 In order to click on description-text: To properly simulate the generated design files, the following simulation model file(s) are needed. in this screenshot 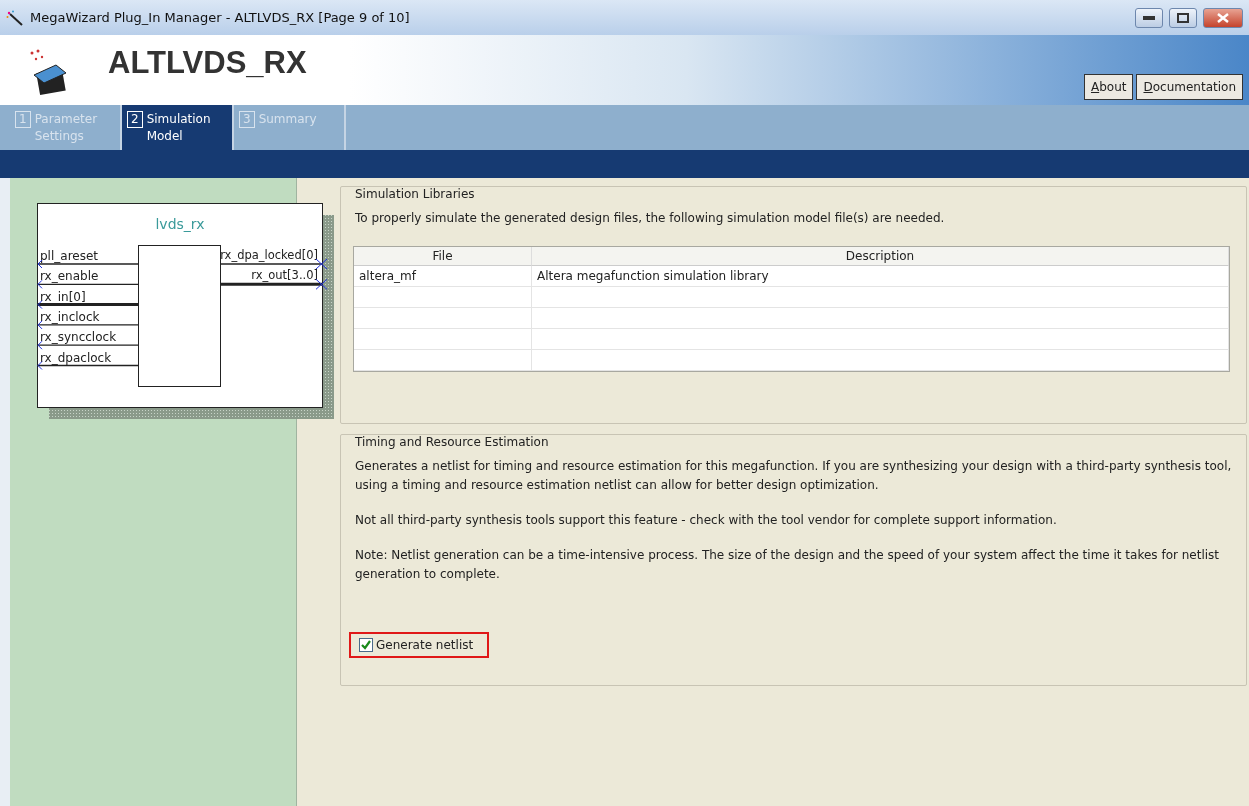, I will do `click(650, 218)`.